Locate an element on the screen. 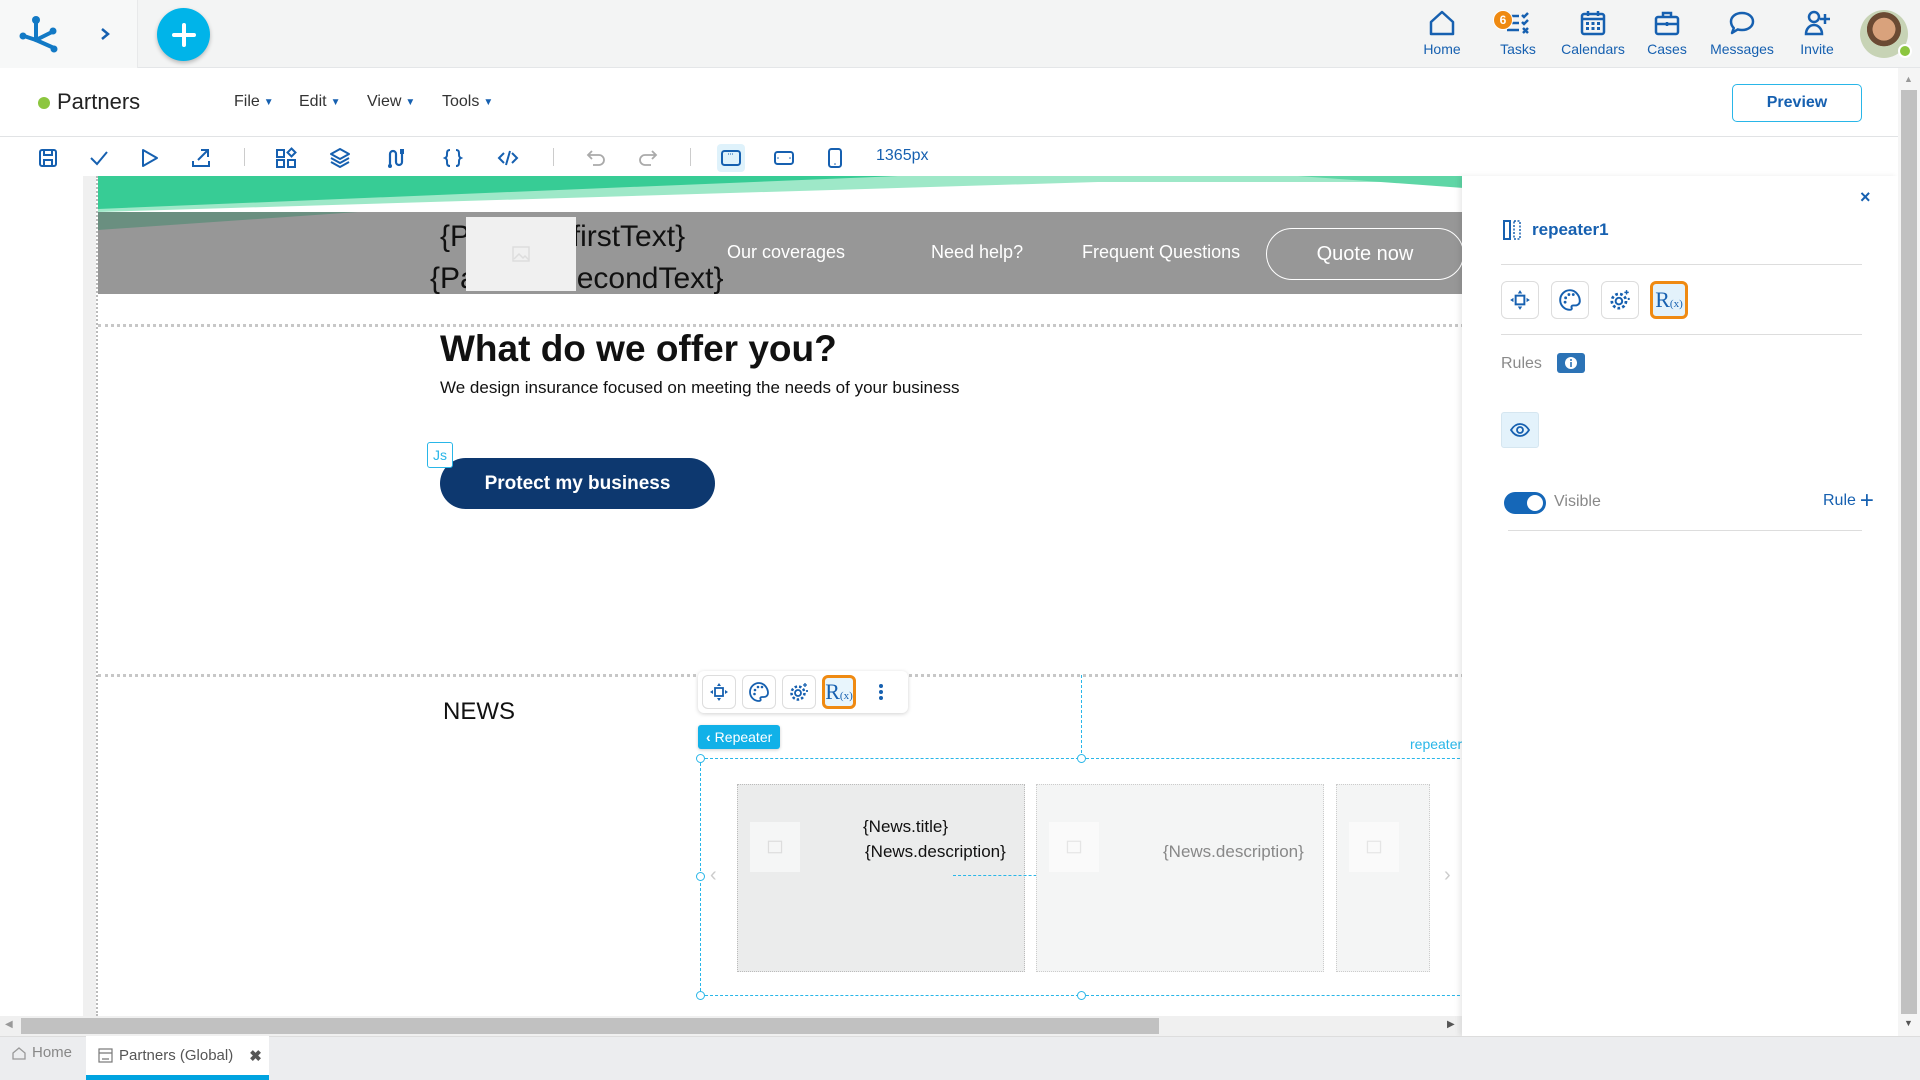 This screenshot has width=1920, height=1080. scroll-right-arrow: ▶ is located at coordinates (1451, 1024).